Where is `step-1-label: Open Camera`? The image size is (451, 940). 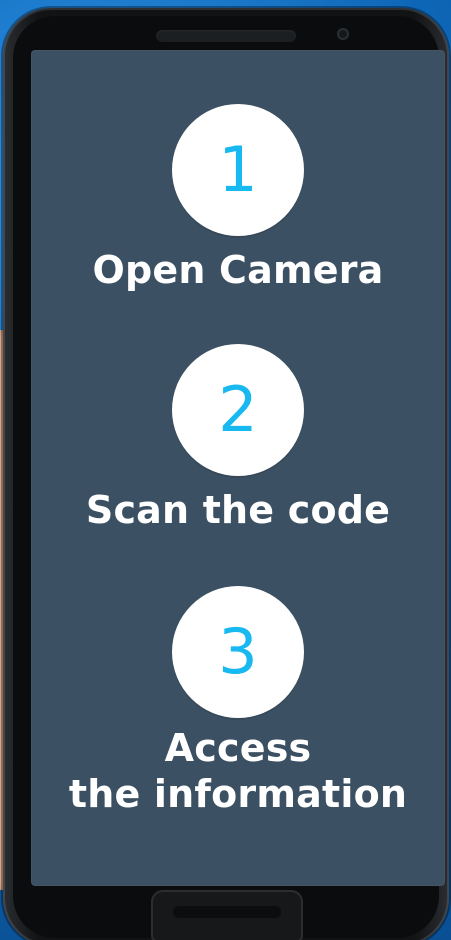 step-1-label: Open Camera is located at coordinates (238, 270).